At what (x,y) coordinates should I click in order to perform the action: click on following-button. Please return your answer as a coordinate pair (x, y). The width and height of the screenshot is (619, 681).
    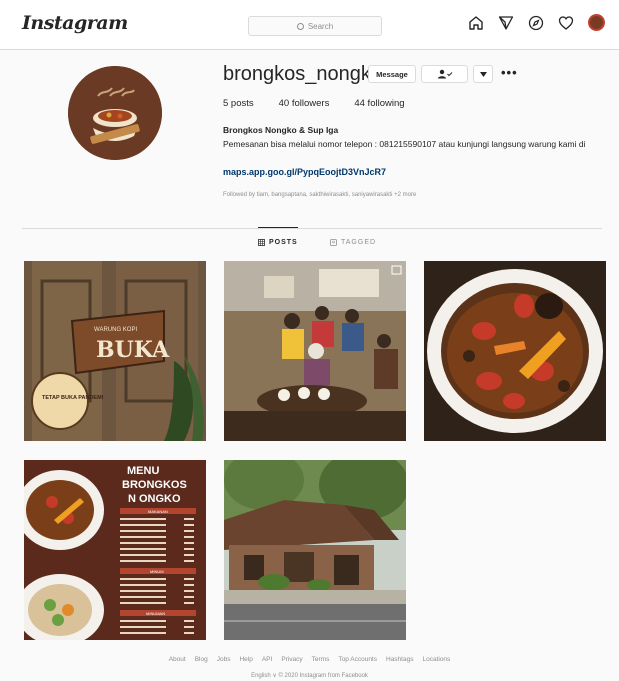
    Looking at the image, I should click on (444, 74).